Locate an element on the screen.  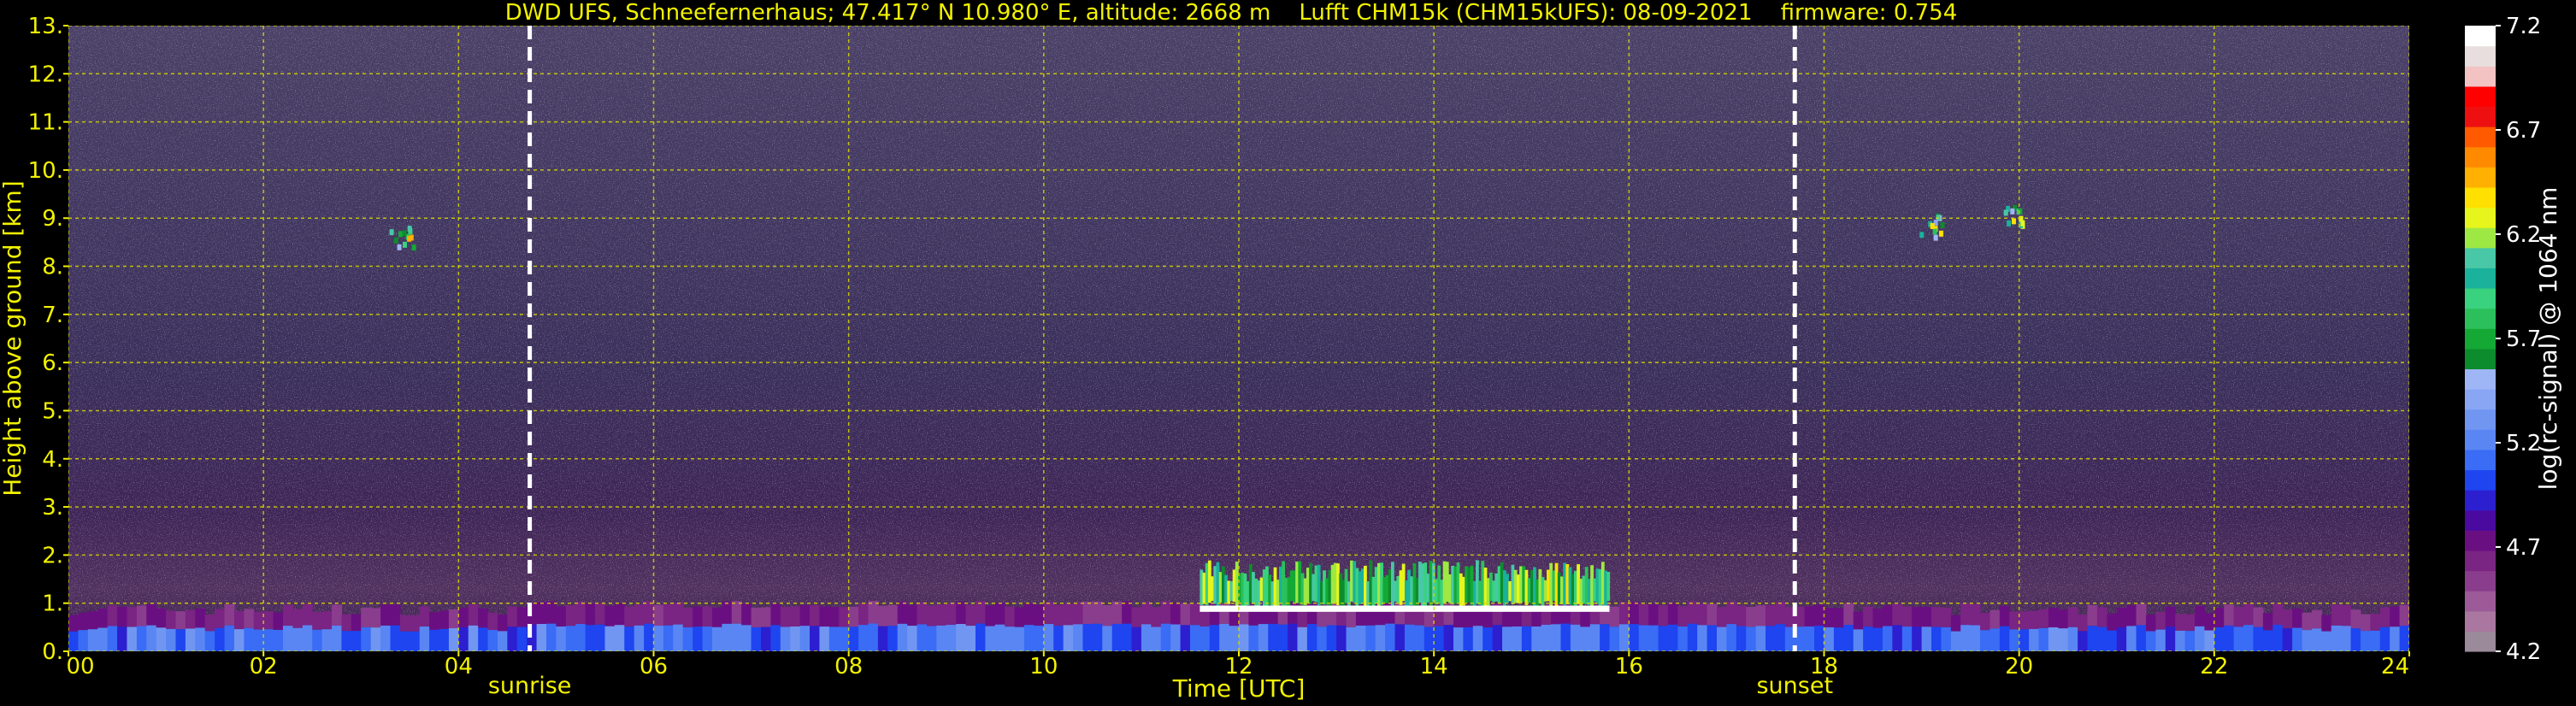
x-tick-label: 22 is located at coordinates (2214, 667).